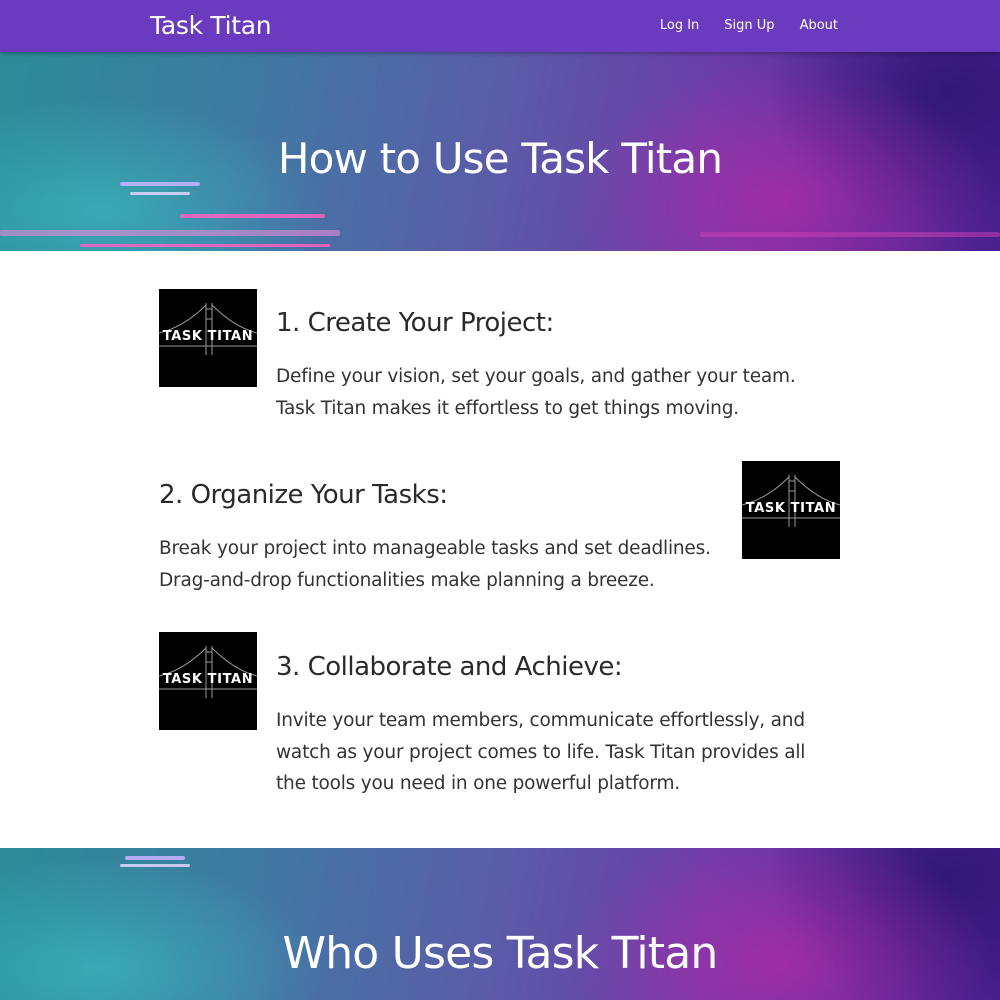 This screenshot has height=1000, width=1000. What do you see at coordinates (415, 323) in the screenshot?
I see `step-1-heading: 1. Create Your Project:` at bounding box center [415, 323].